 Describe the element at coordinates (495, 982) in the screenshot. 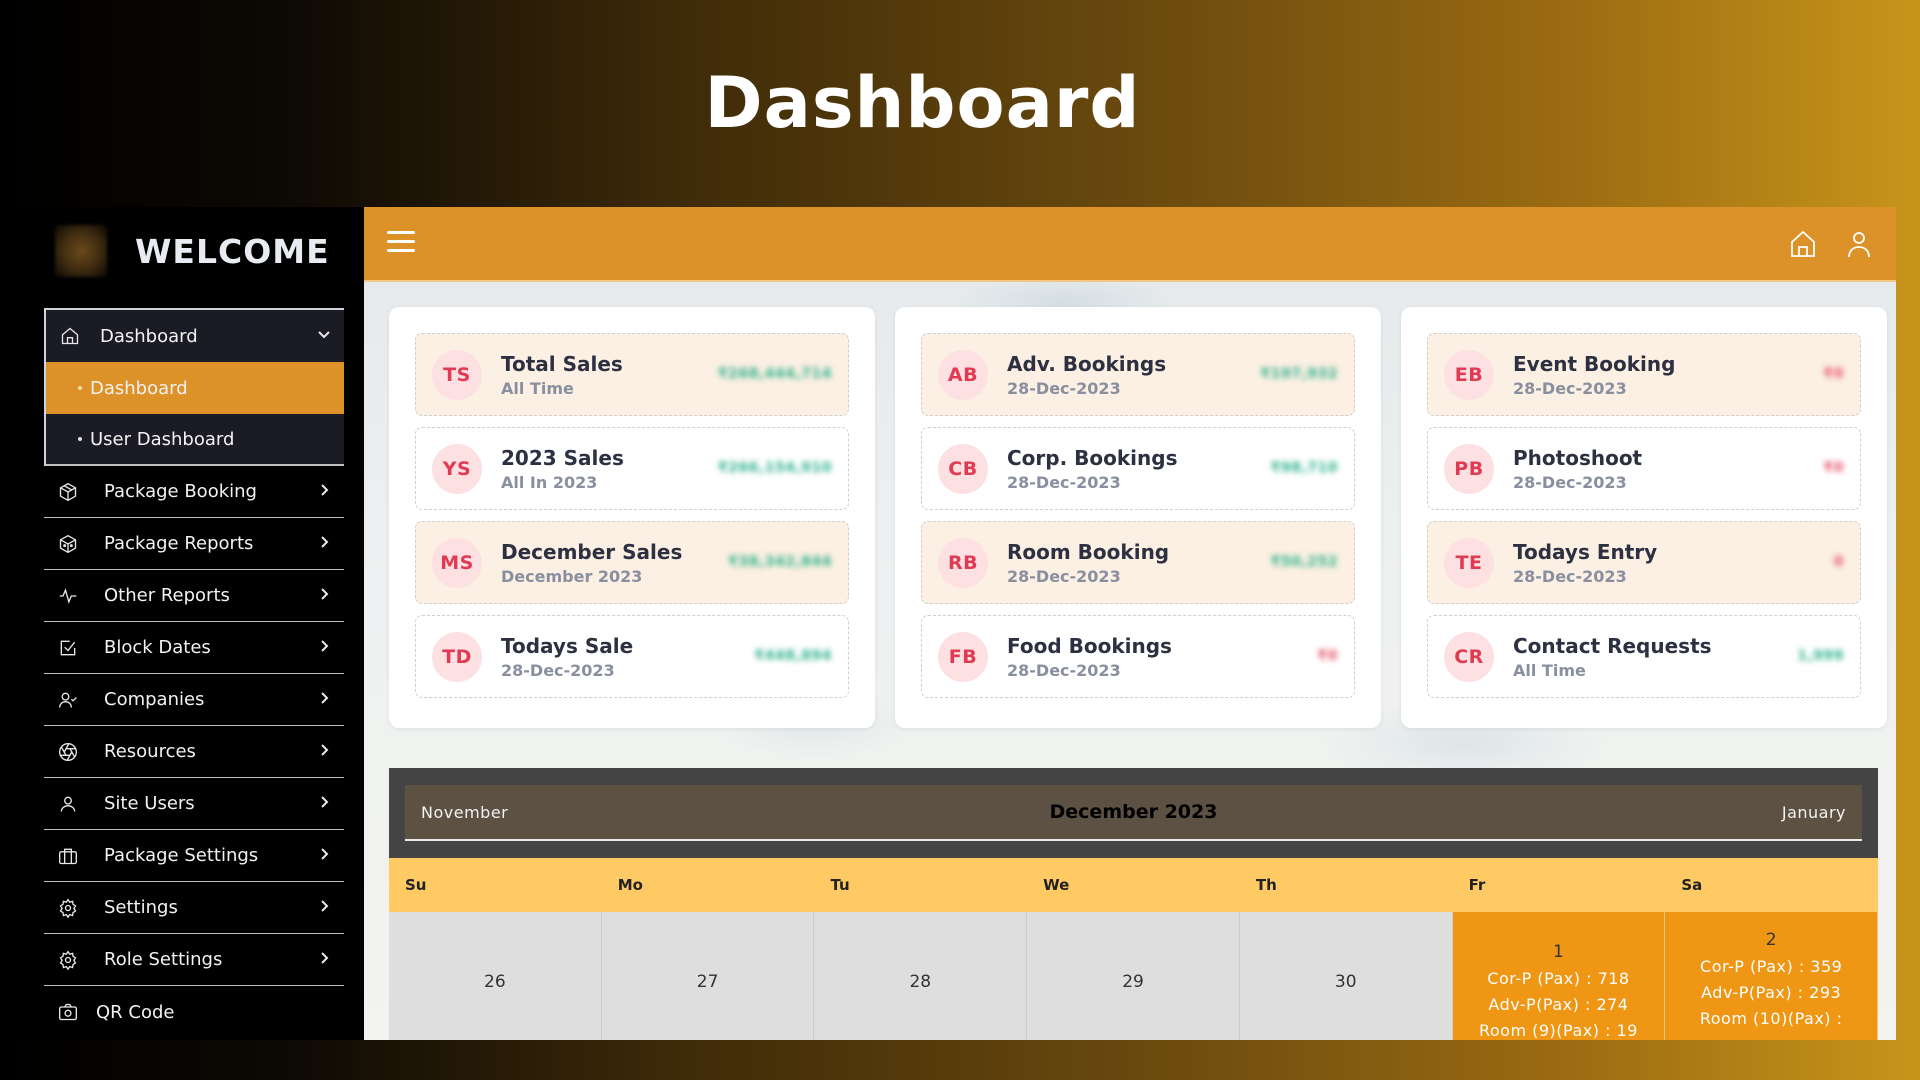

I see `day-number: 26` at that location.